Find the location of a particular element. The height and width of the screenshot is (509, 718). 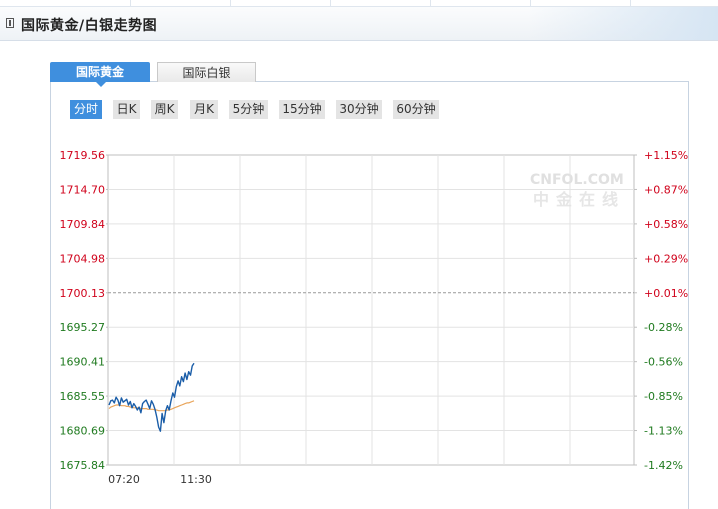

y-tick-label: 1714.70 is located at coordinates (83, 189).